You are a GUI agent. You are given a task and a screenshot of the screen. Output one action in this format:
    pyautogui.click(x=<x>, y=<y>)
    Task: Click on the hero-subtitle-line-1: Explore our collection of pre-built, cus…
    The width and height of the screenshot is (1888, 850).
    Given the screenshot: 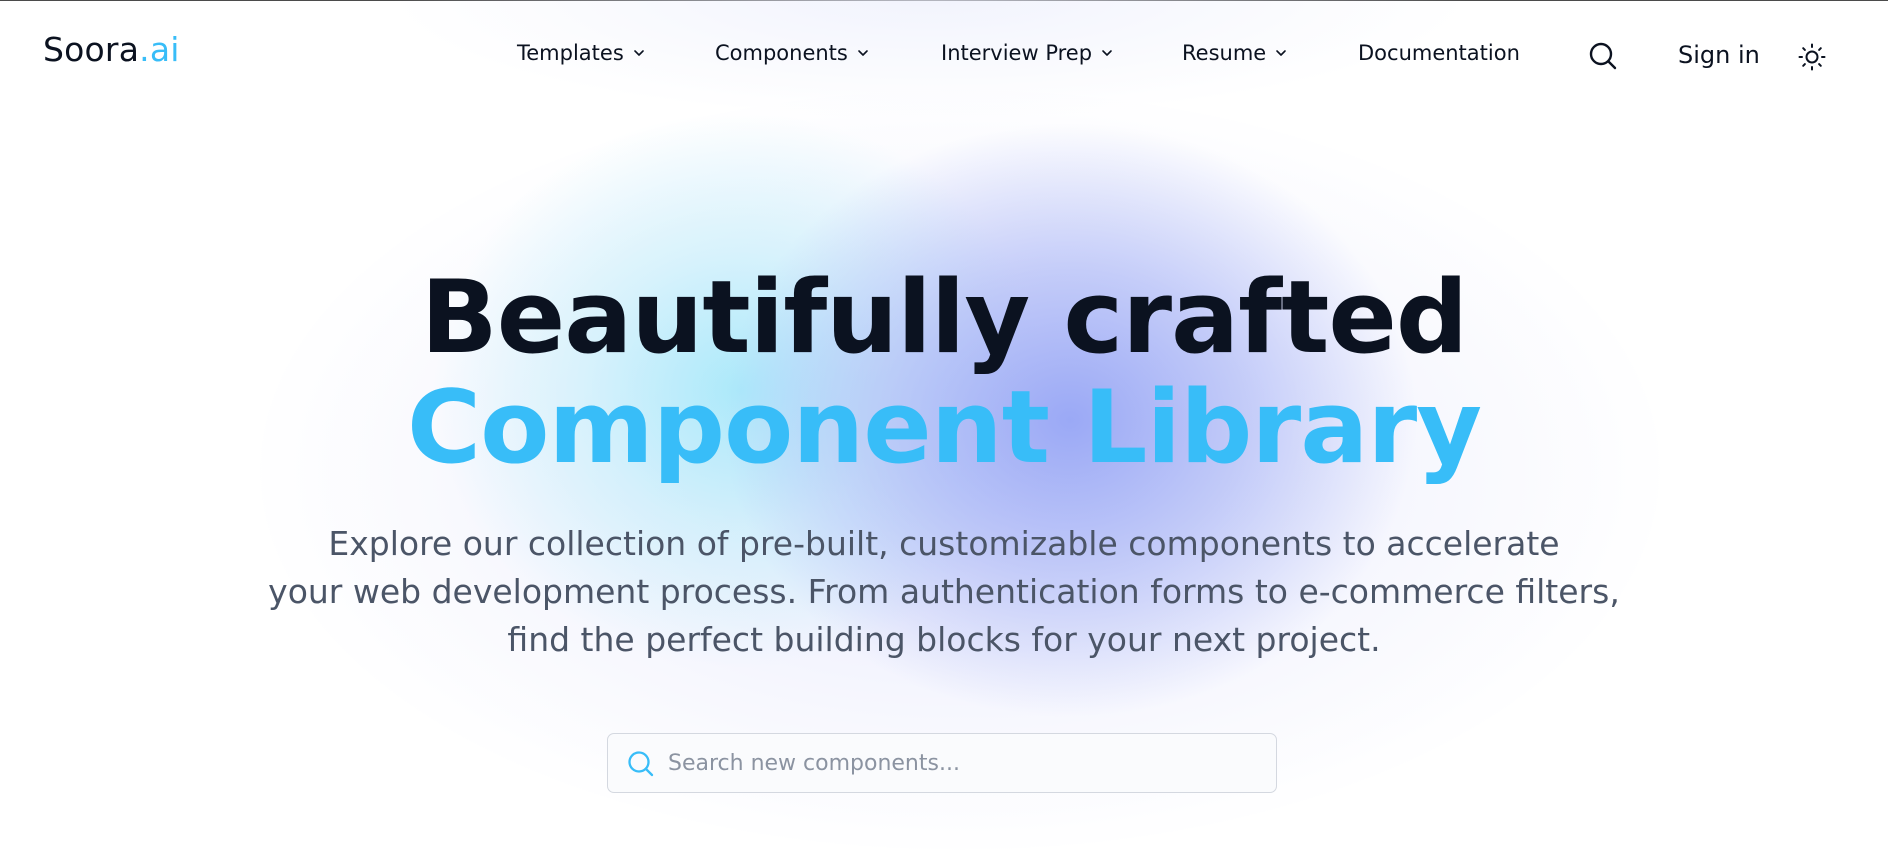 What is the action you would take?
    pyautogui.click(x=944, y=543)
    